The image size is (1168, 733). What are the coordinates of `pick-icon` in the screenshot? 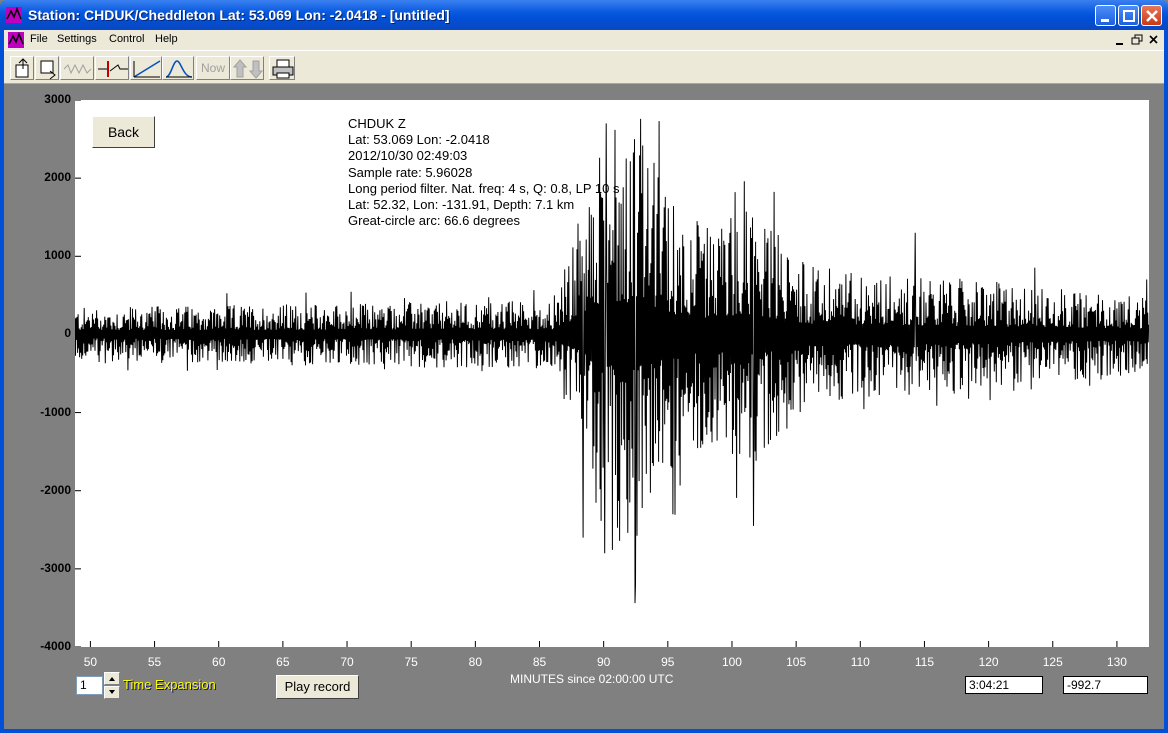 It's located at (113, 69).